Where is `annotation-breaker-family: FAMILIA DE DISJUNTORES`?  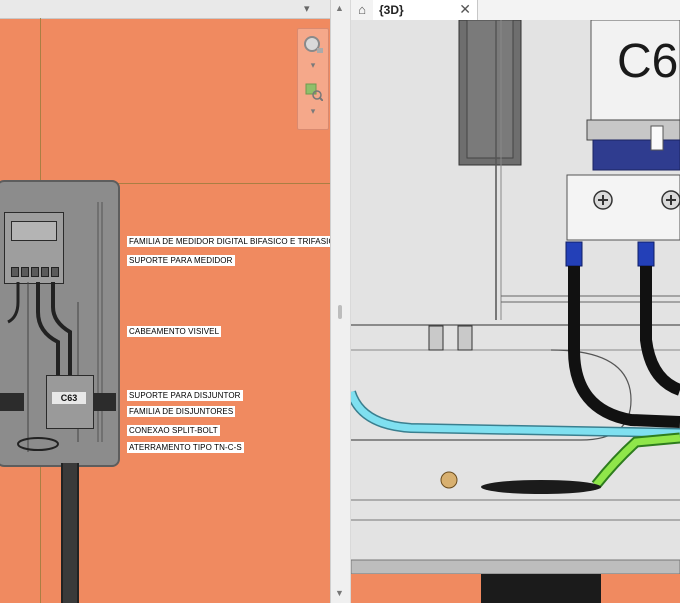 annotation-breaker-family: FAMILIA DE DISJUNTORES is located at coordinates (181, 411).